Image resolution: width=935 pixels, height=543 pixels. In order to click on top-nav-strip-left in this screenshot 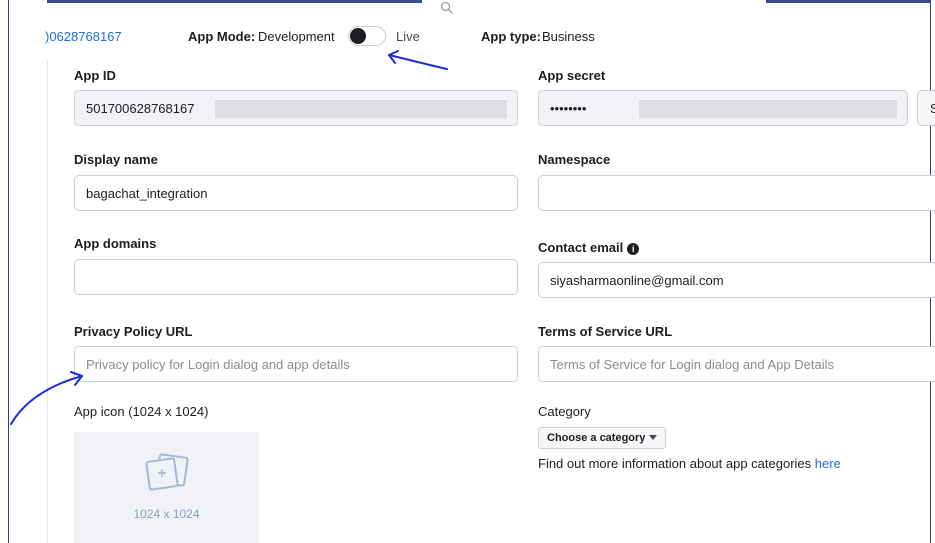, I will do `click(234, 1)`.